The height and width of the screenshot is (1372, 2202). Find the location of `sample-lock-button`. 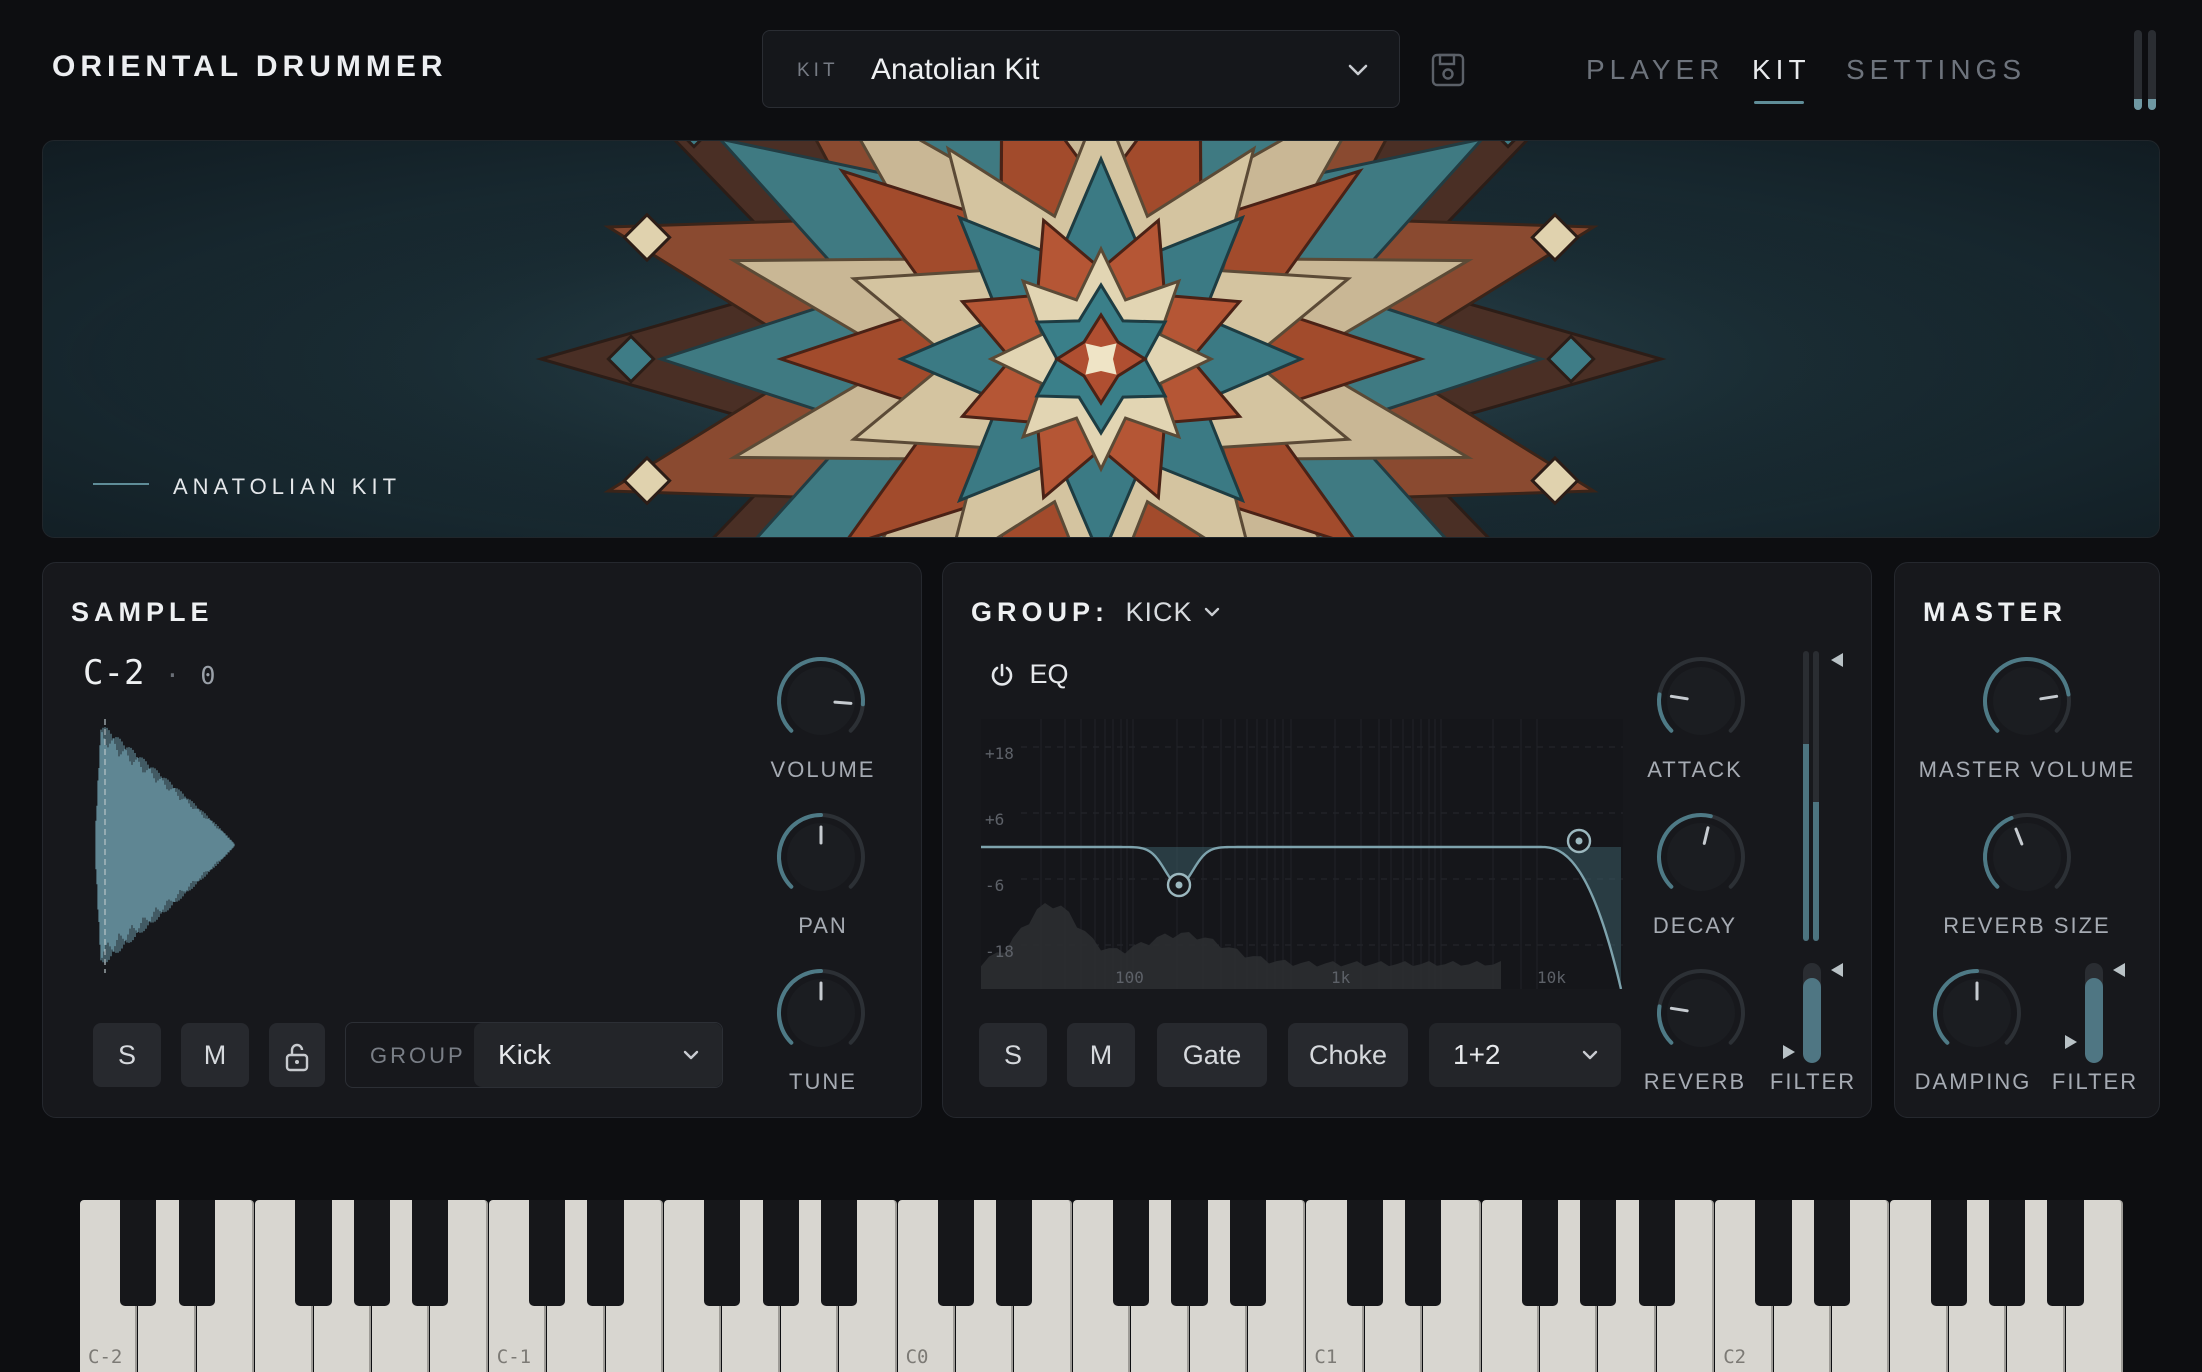

sample-lock-button is located at coordinates (297, 1055).